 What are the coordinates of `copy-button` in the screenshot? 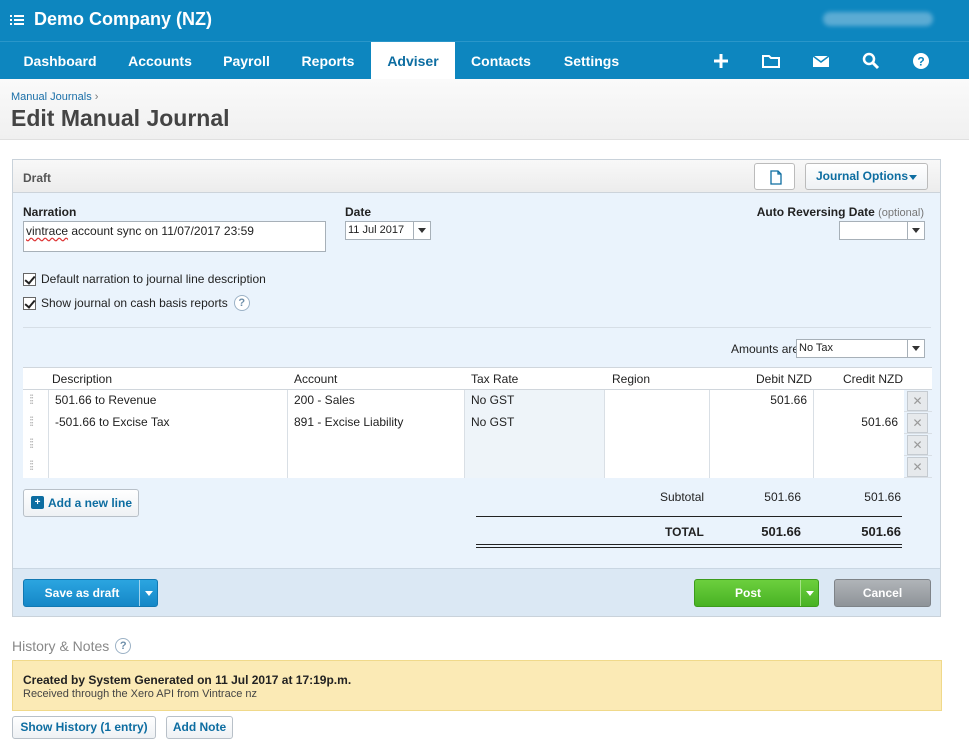 It's located at (774, 176).